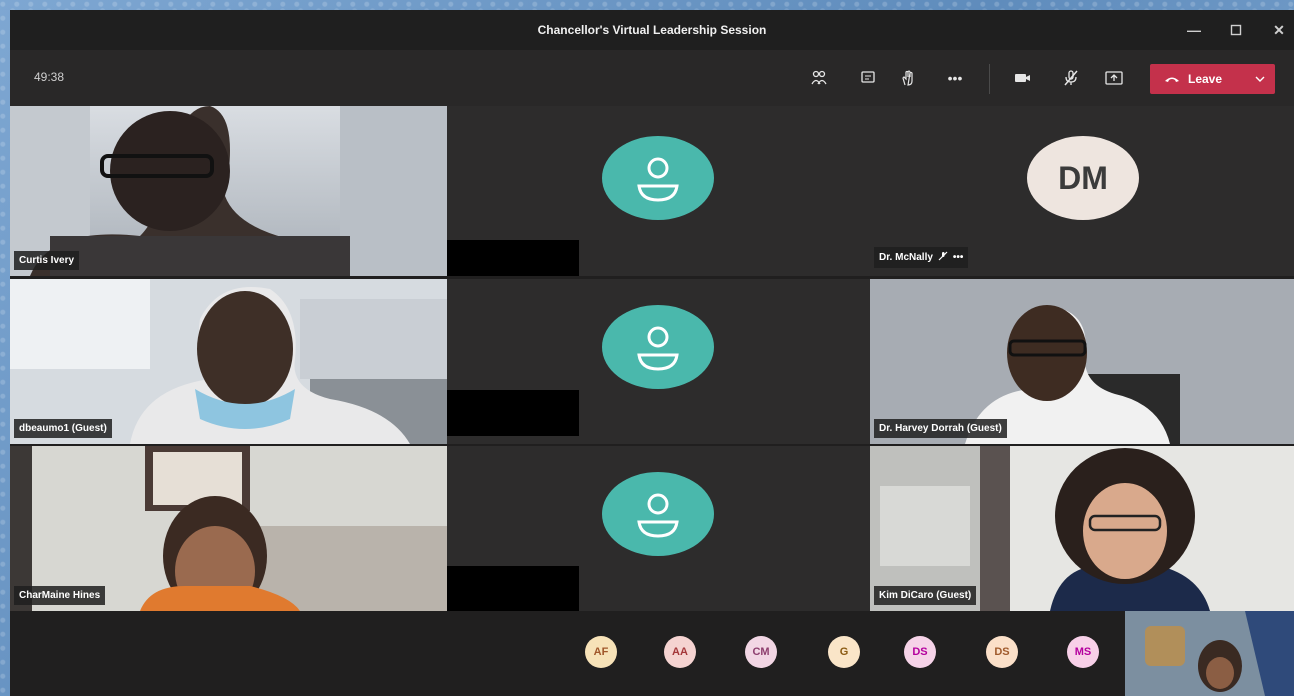 The width and height of the screenshot is (1294, 696). Describe the element at coordinates (228, 191) in the screenshot. I see `video-tile-curtis-ivery: Curtis Ivery` at that location.